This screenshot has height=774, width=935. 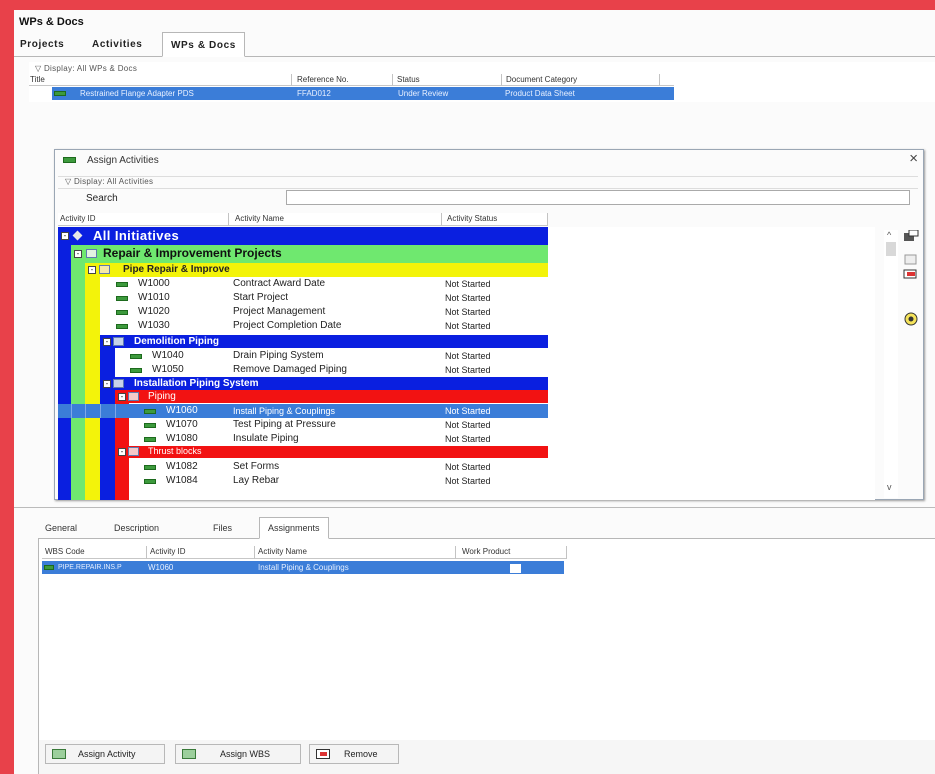 What do you see at coordinates (466, 467) in the screenshot?
I see `activity-row: W1082 Set Forms Not Started` at bounding box center [466, 467].